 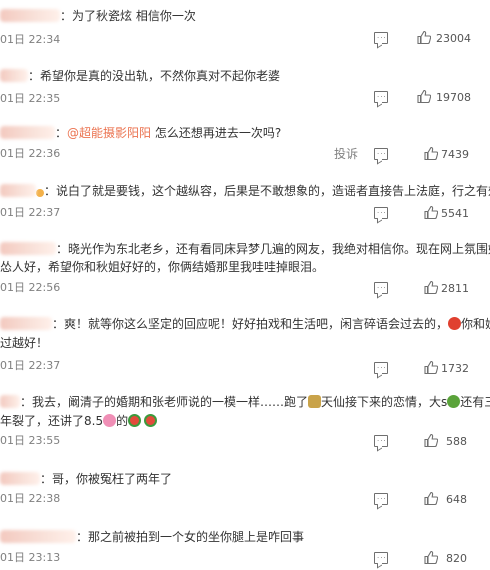 I want to click on comment-text: ：哥，你被冤枉了两年了, so click(x=86, y=479).